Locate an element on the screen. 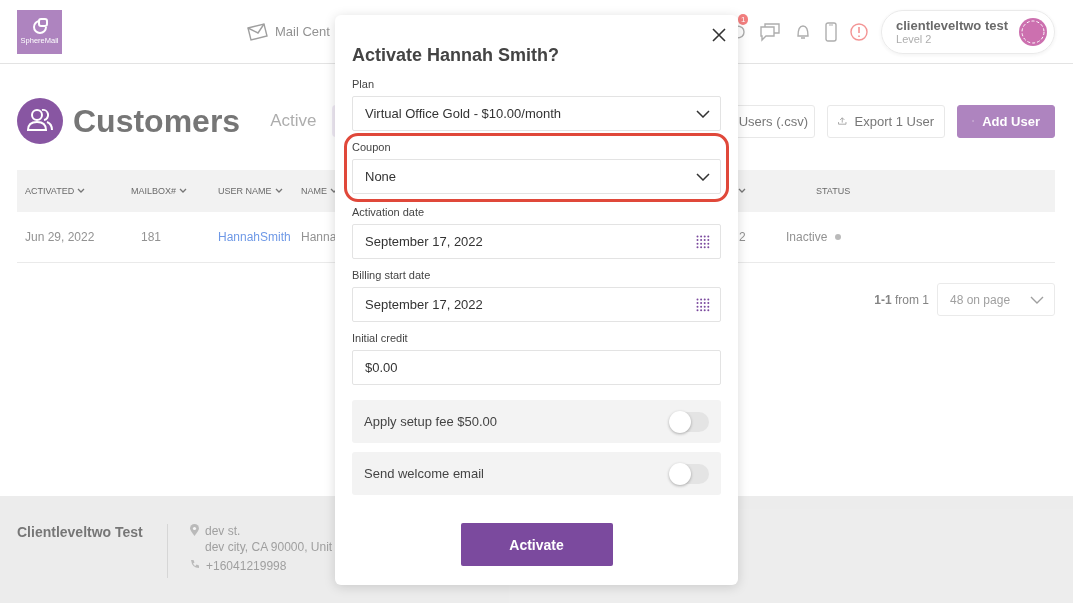  column-header: STATUS is located at coordinates (833, 191).